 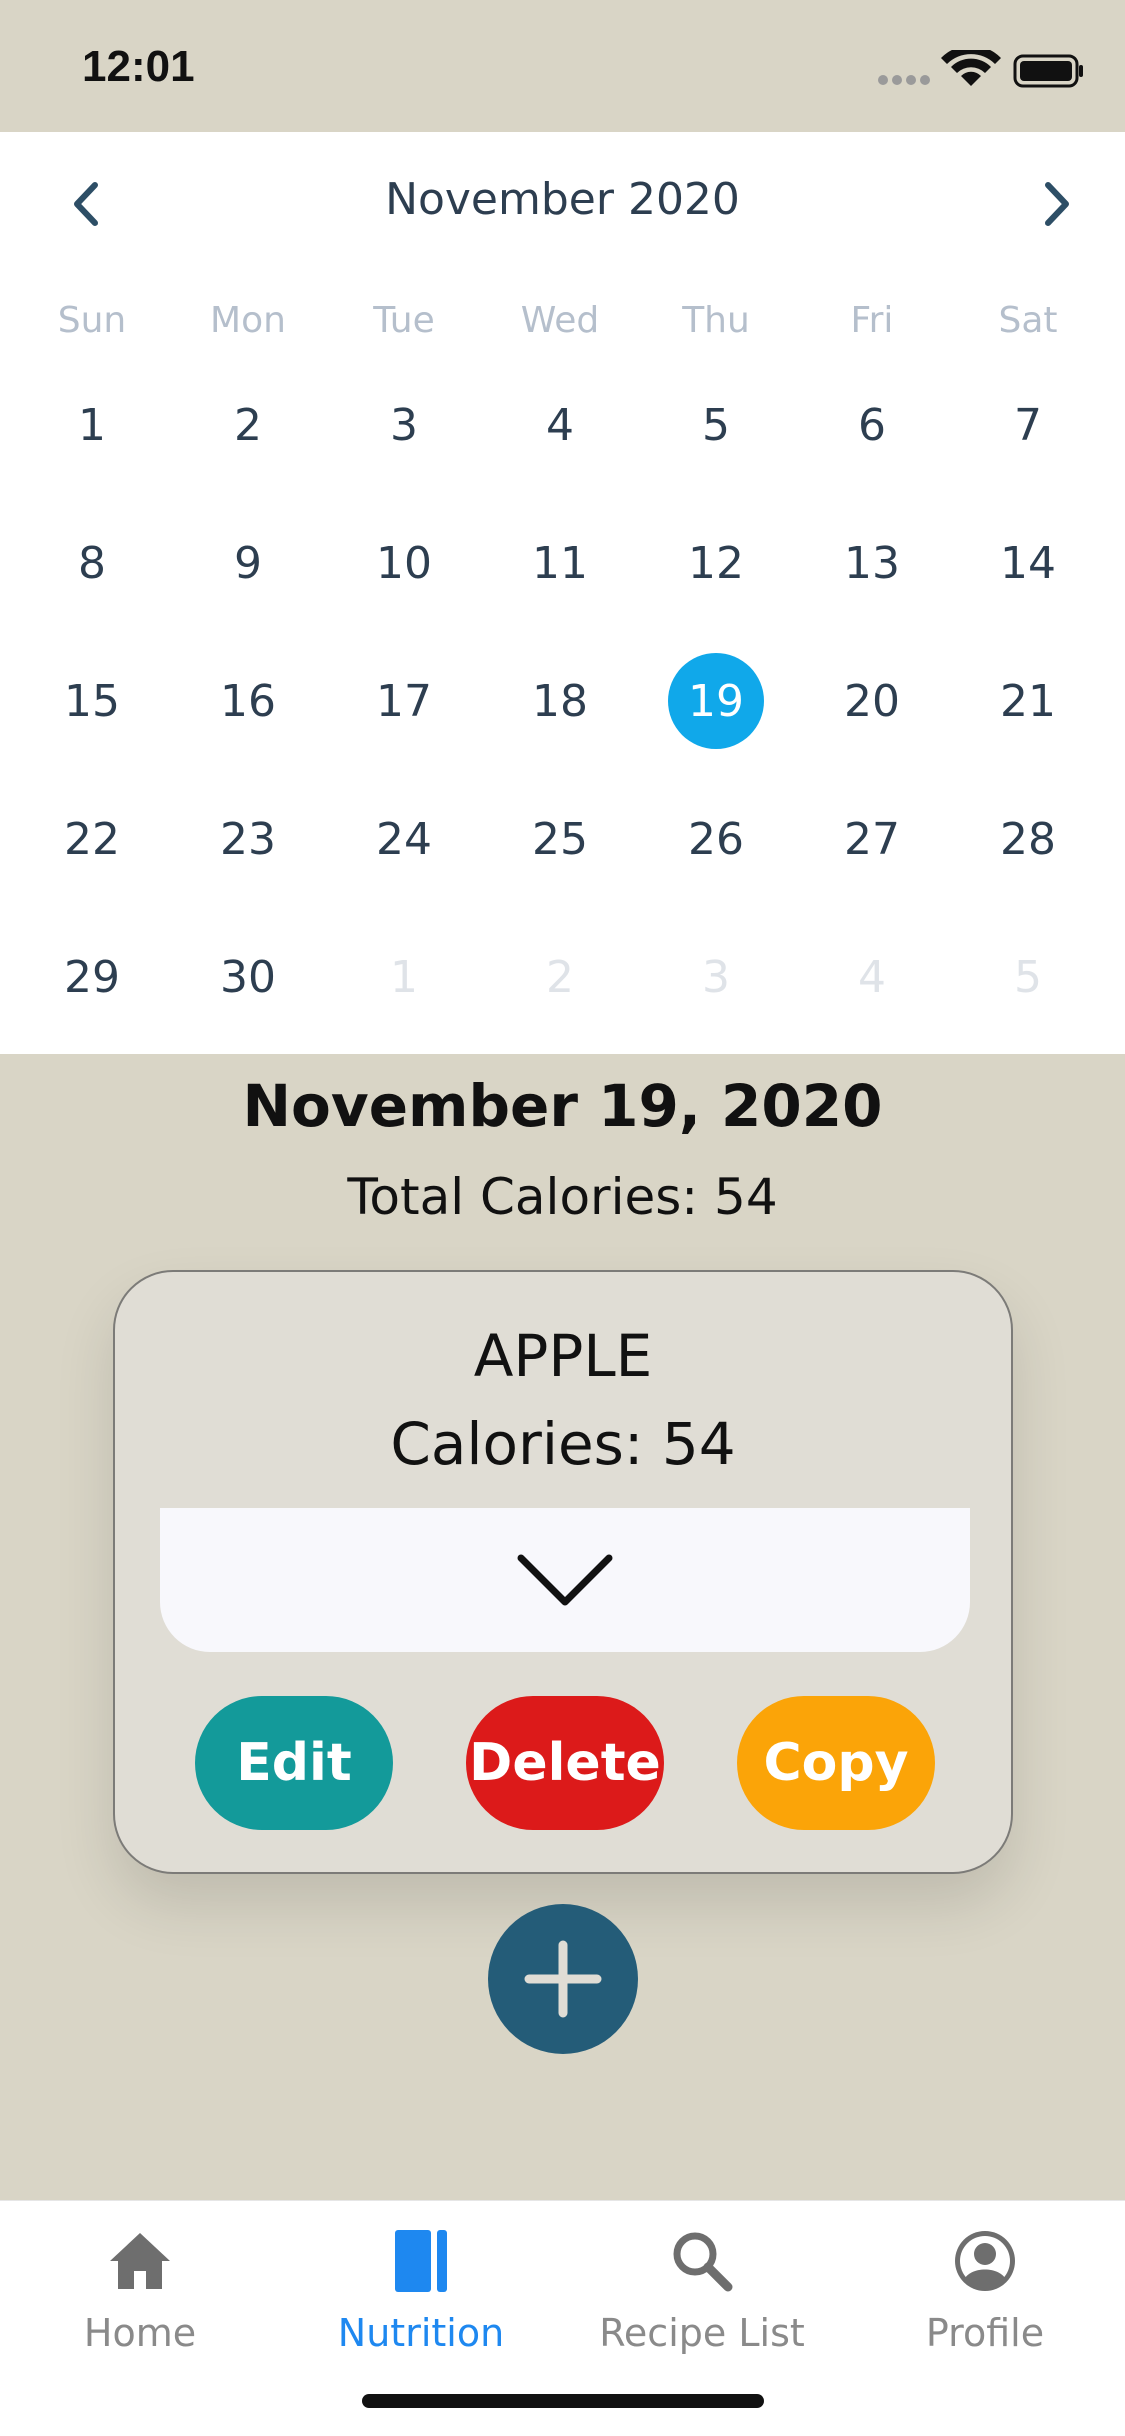 I want to click on calendar-week: 1 2 3 4 5 6 7, so click(x=562, y=425).